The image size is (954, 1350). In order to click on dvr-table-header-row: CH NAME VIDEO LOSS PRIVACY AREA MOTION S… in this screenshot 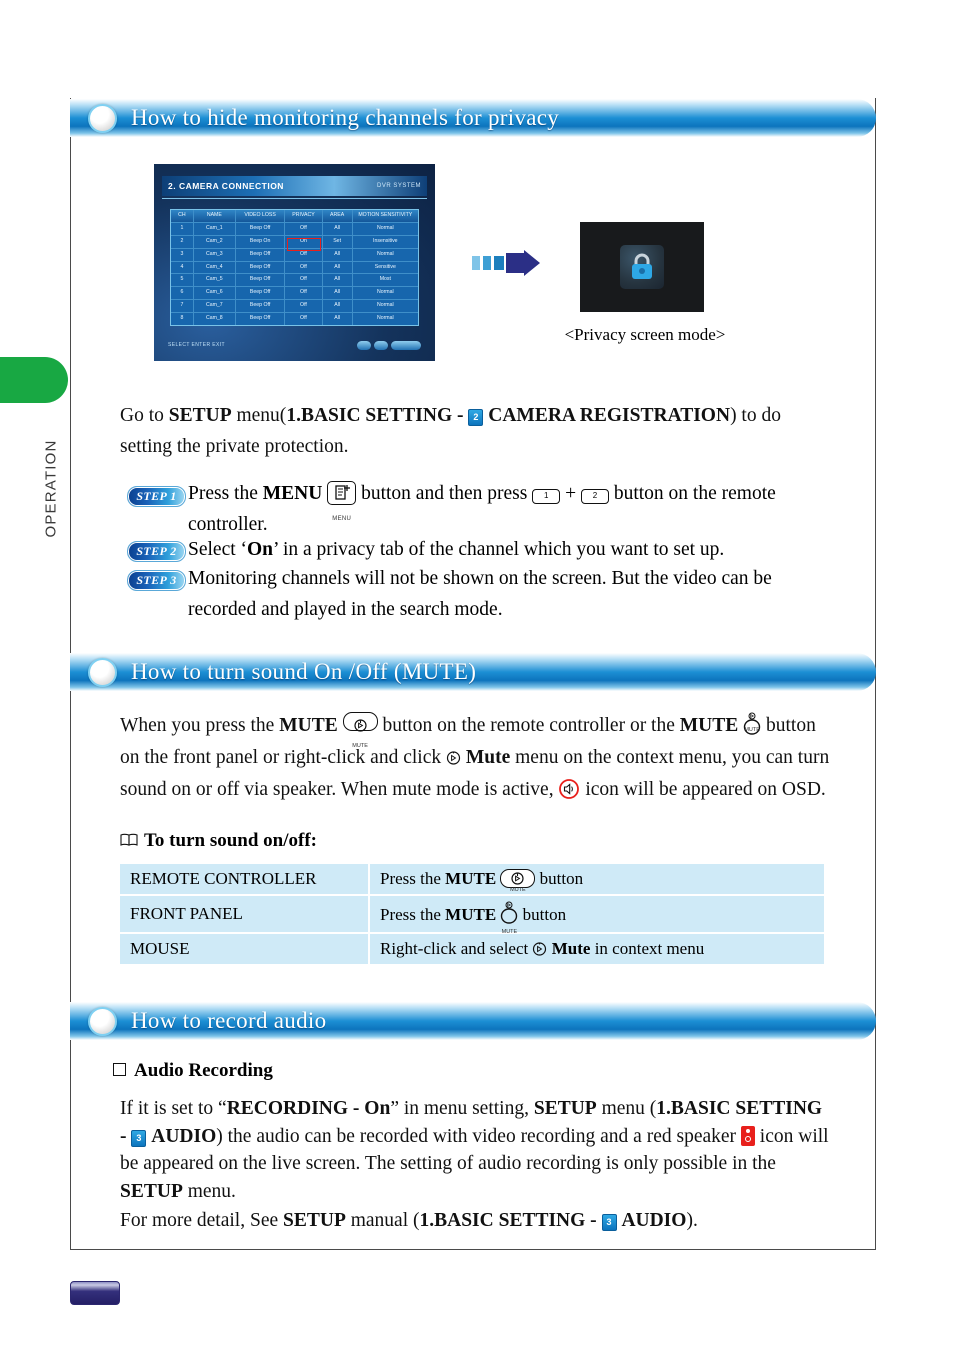, I will do `click(294, 216)`.